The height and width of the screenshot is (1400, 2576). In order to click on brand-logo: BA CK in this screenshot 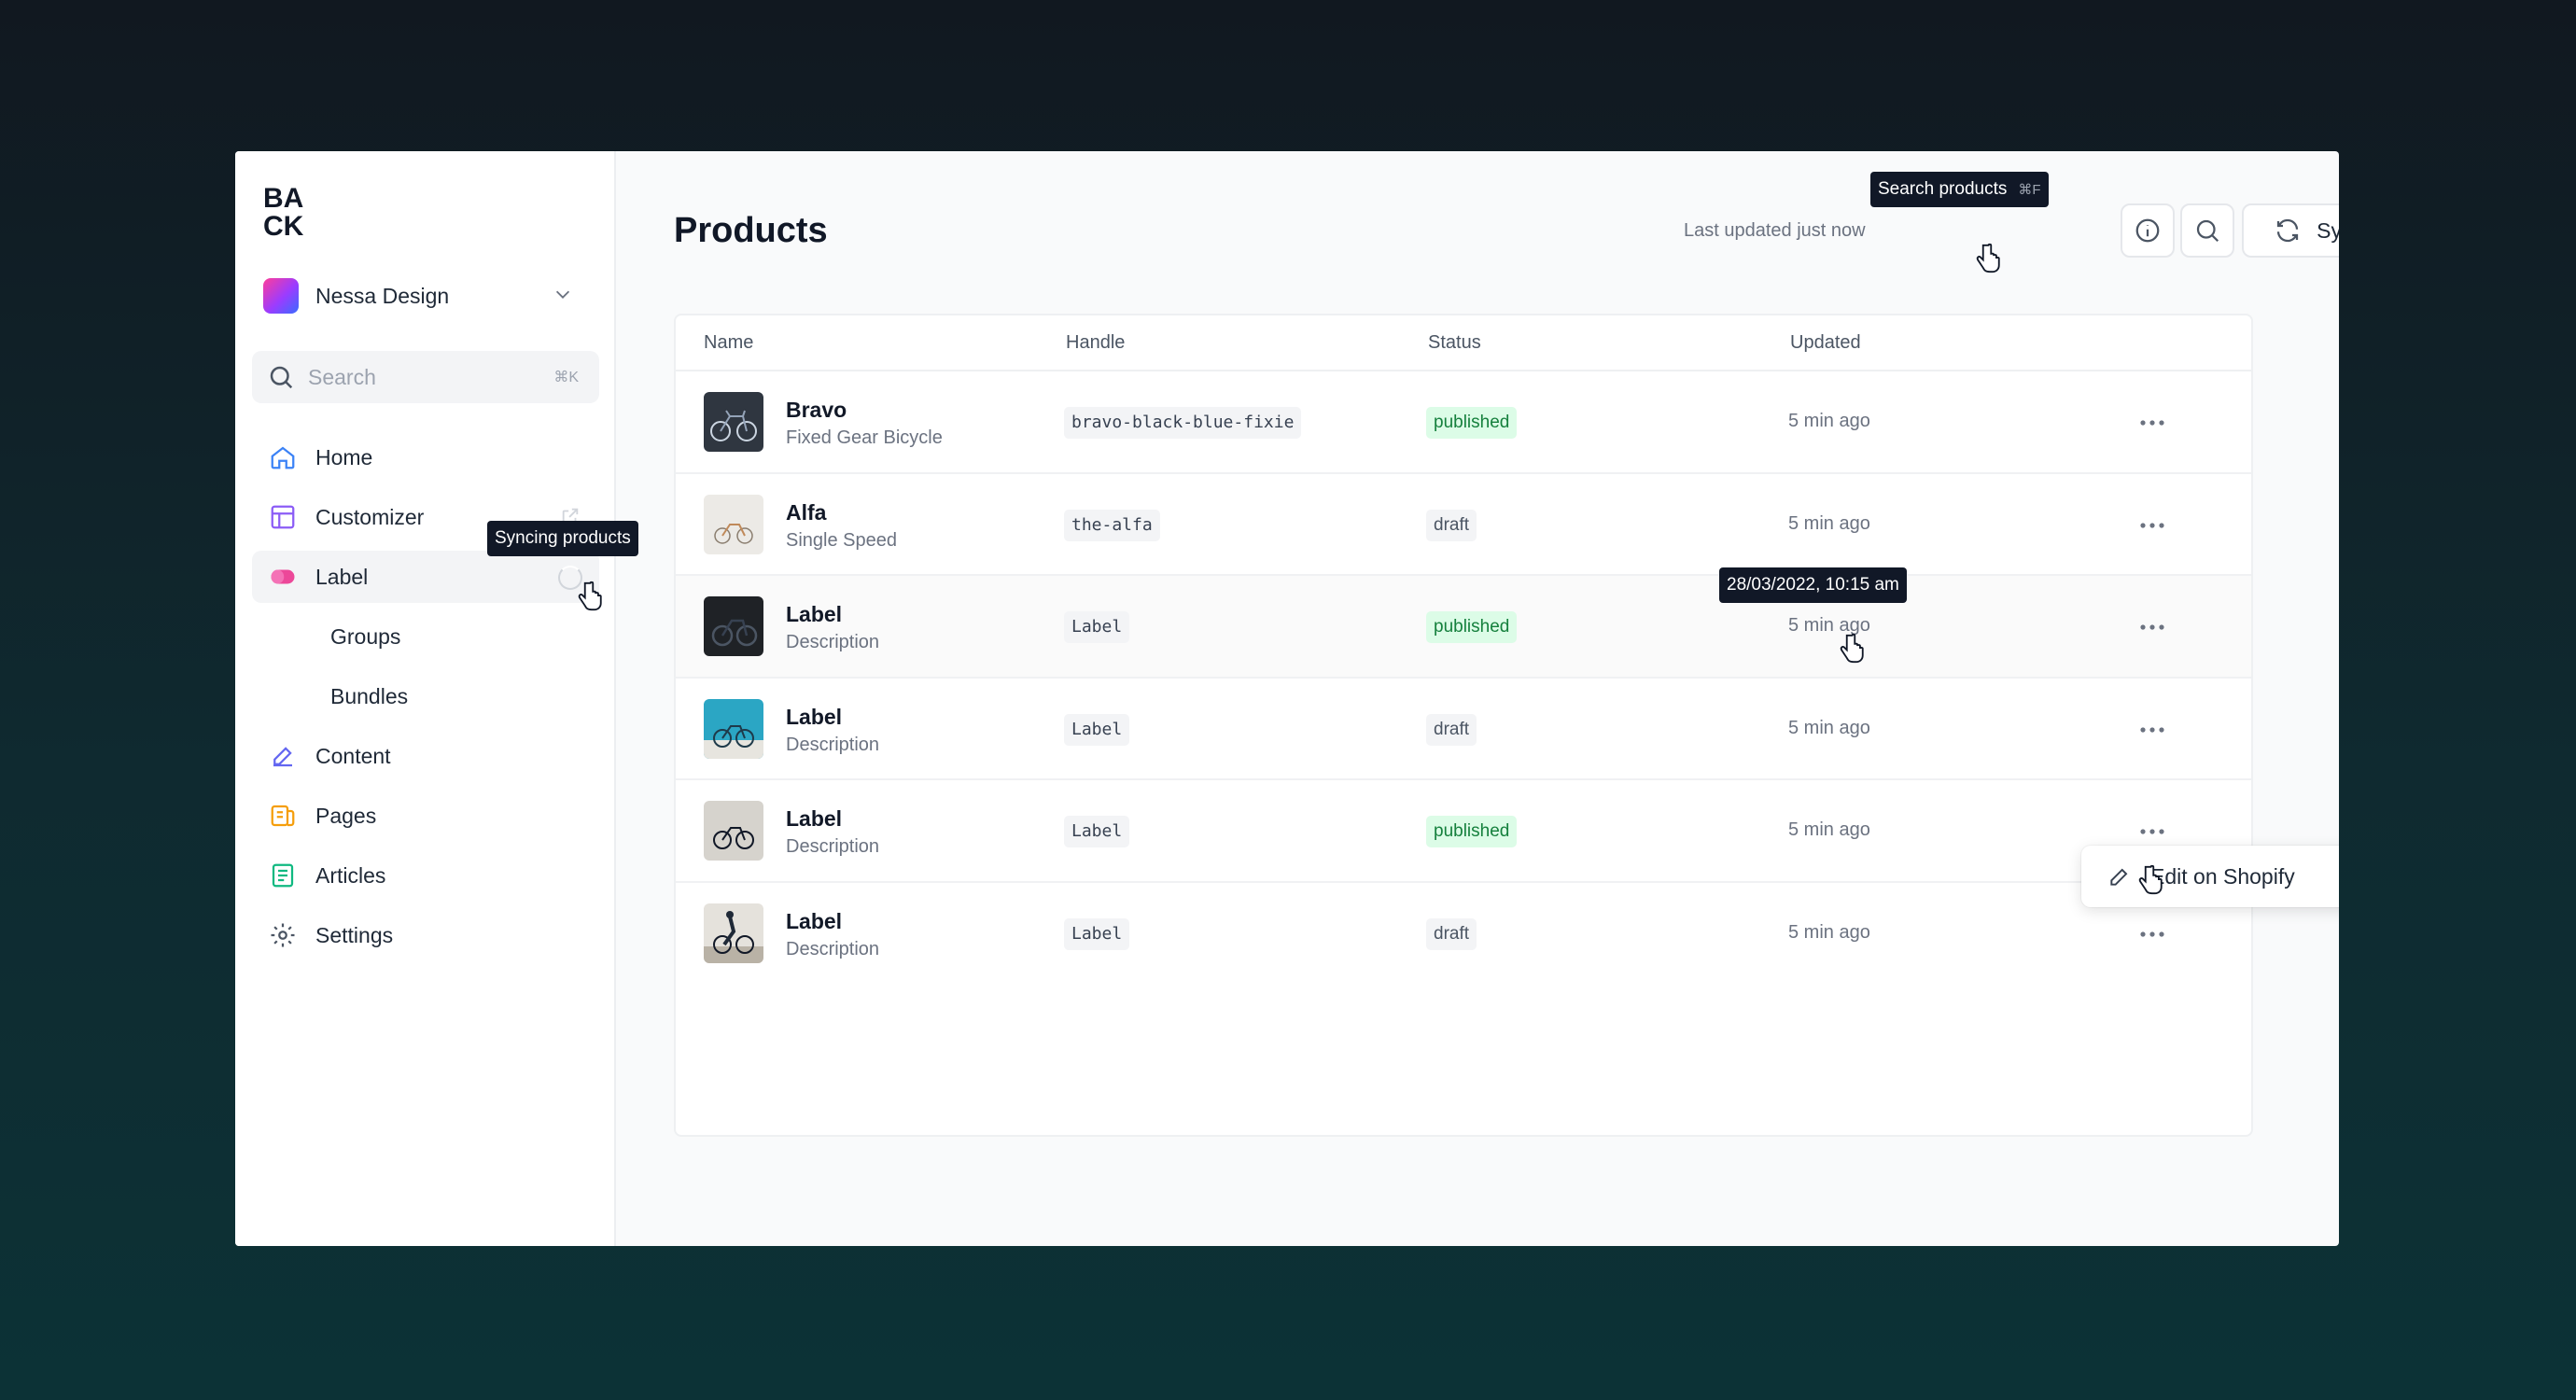, I will do `click(287, 210)`.